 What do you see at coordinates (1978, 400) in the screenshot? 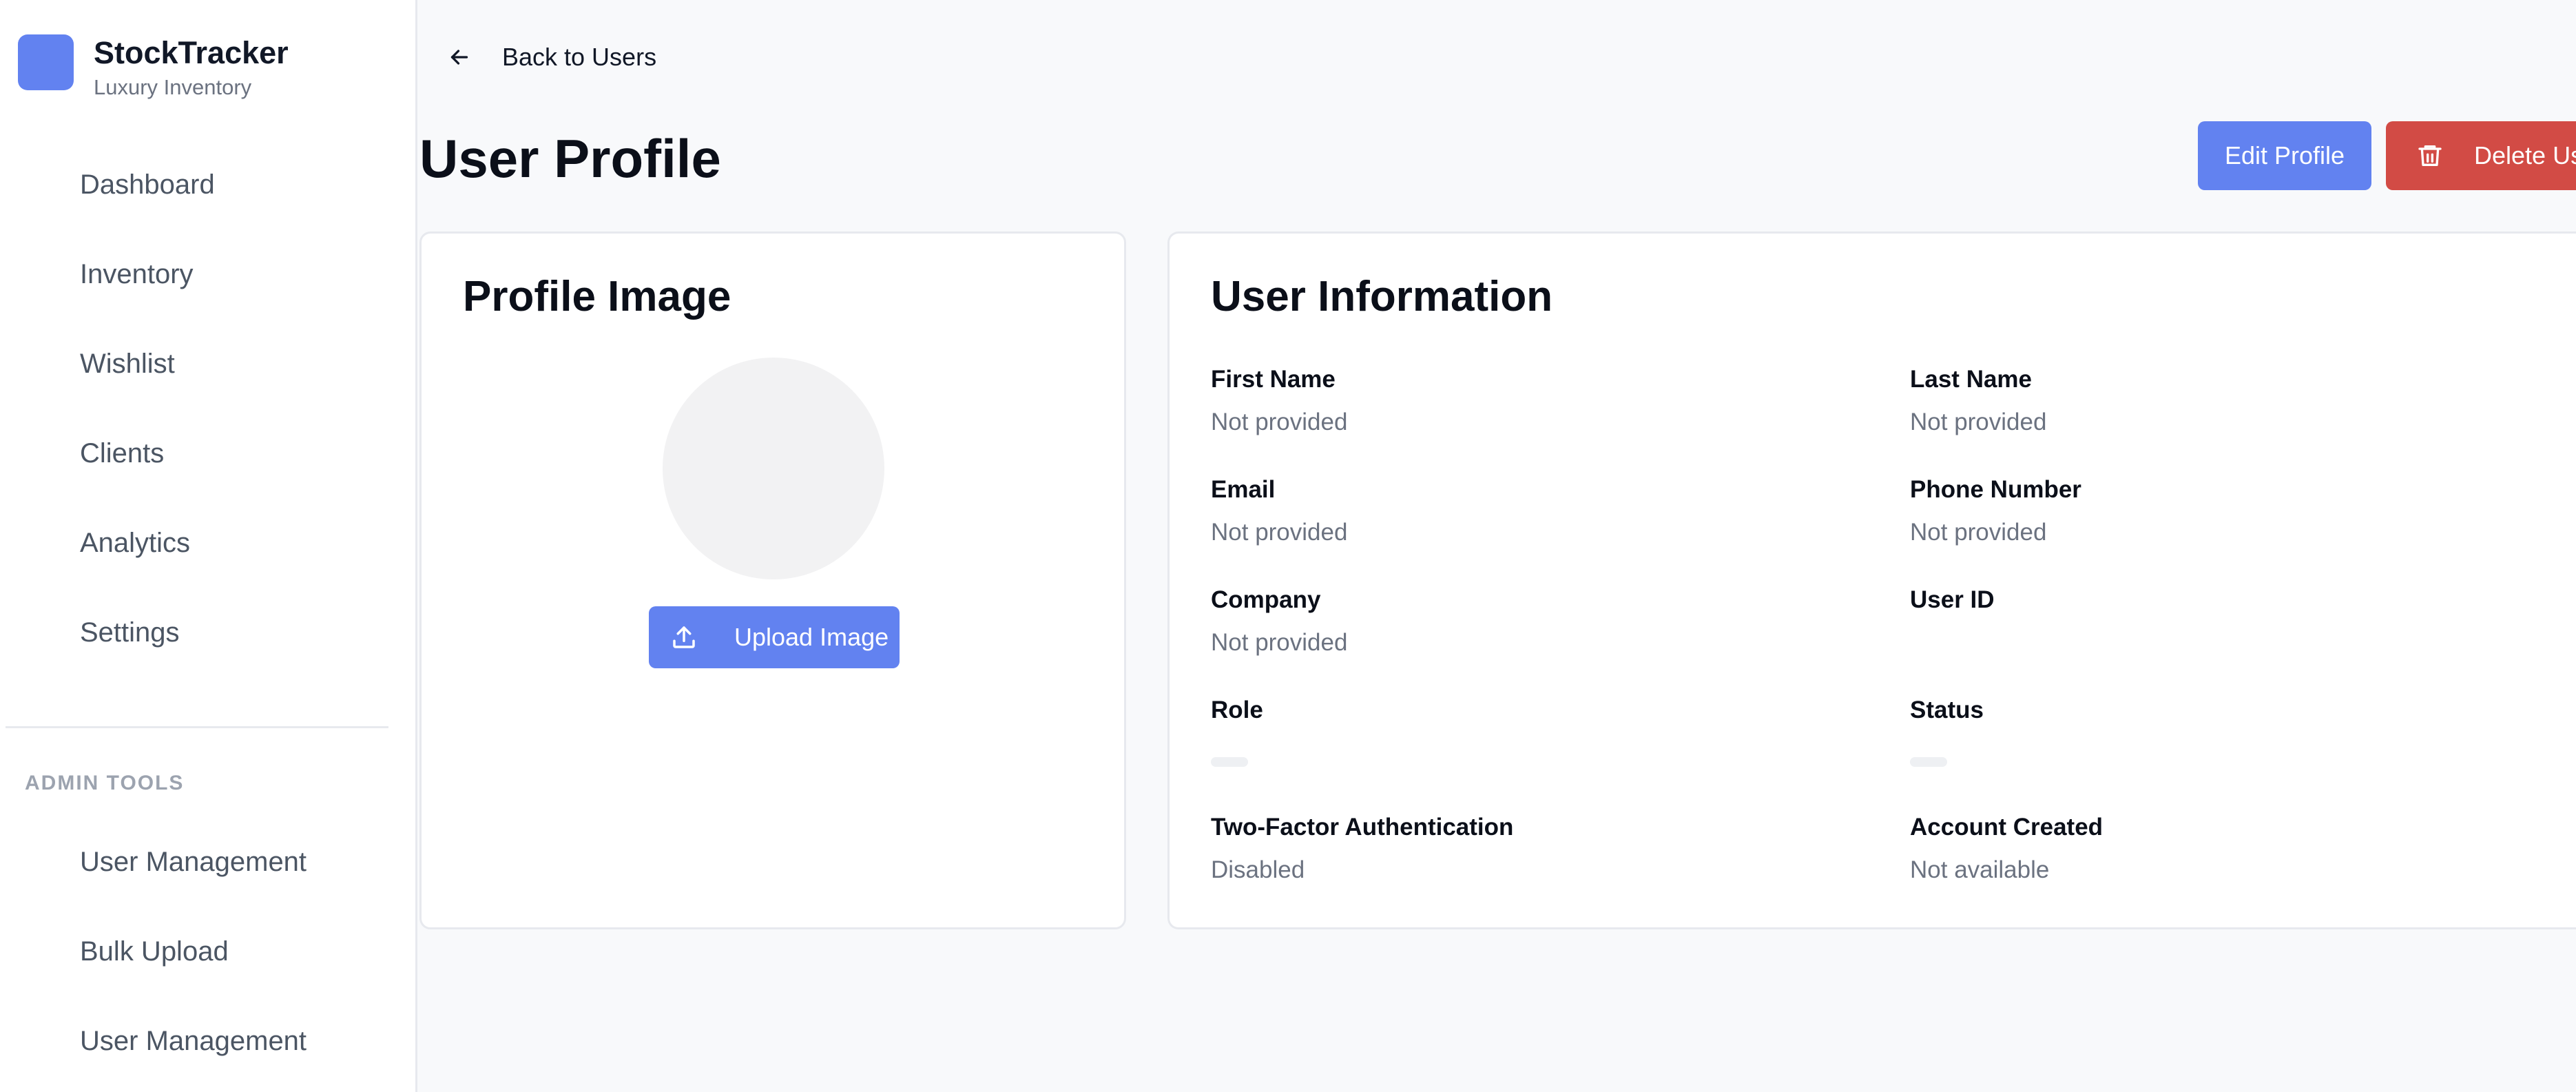
I see `field-last-name: Last Name Not provided` at bounding box center [1978, 400].